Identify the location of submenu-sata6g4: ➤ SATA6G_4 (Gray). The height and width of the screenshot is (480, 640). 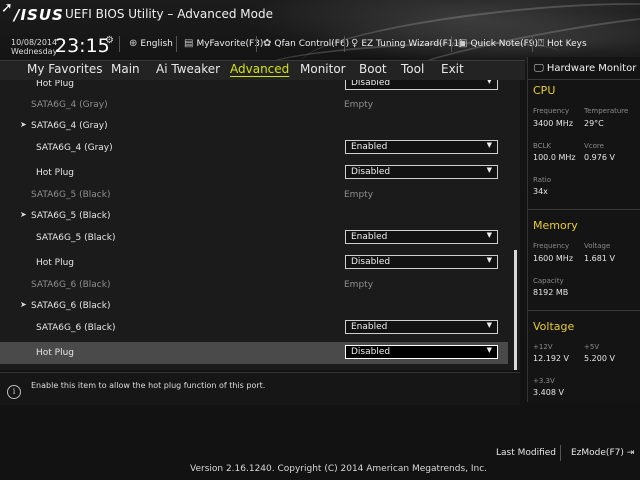
(254, 126).